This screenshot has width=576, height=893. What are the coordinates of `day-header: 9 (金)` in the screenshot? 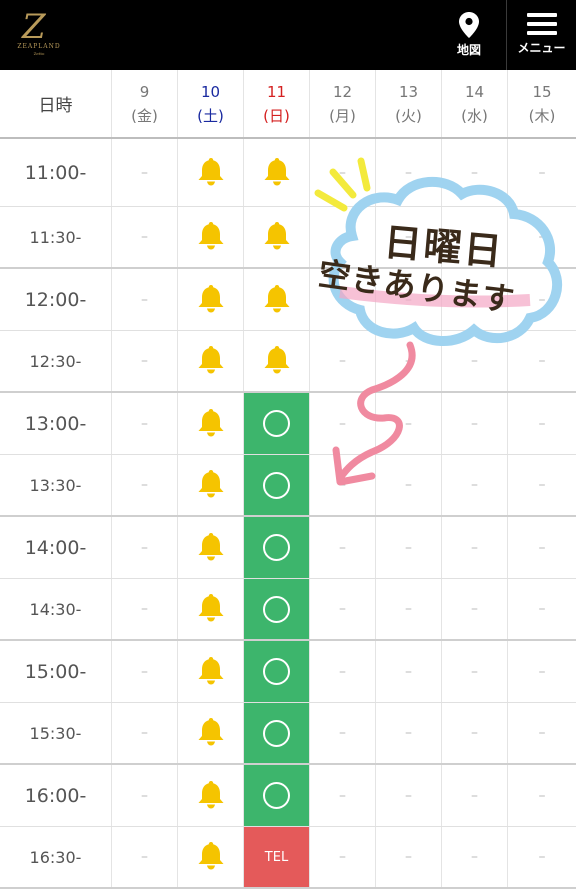 It's located at (145, 103).